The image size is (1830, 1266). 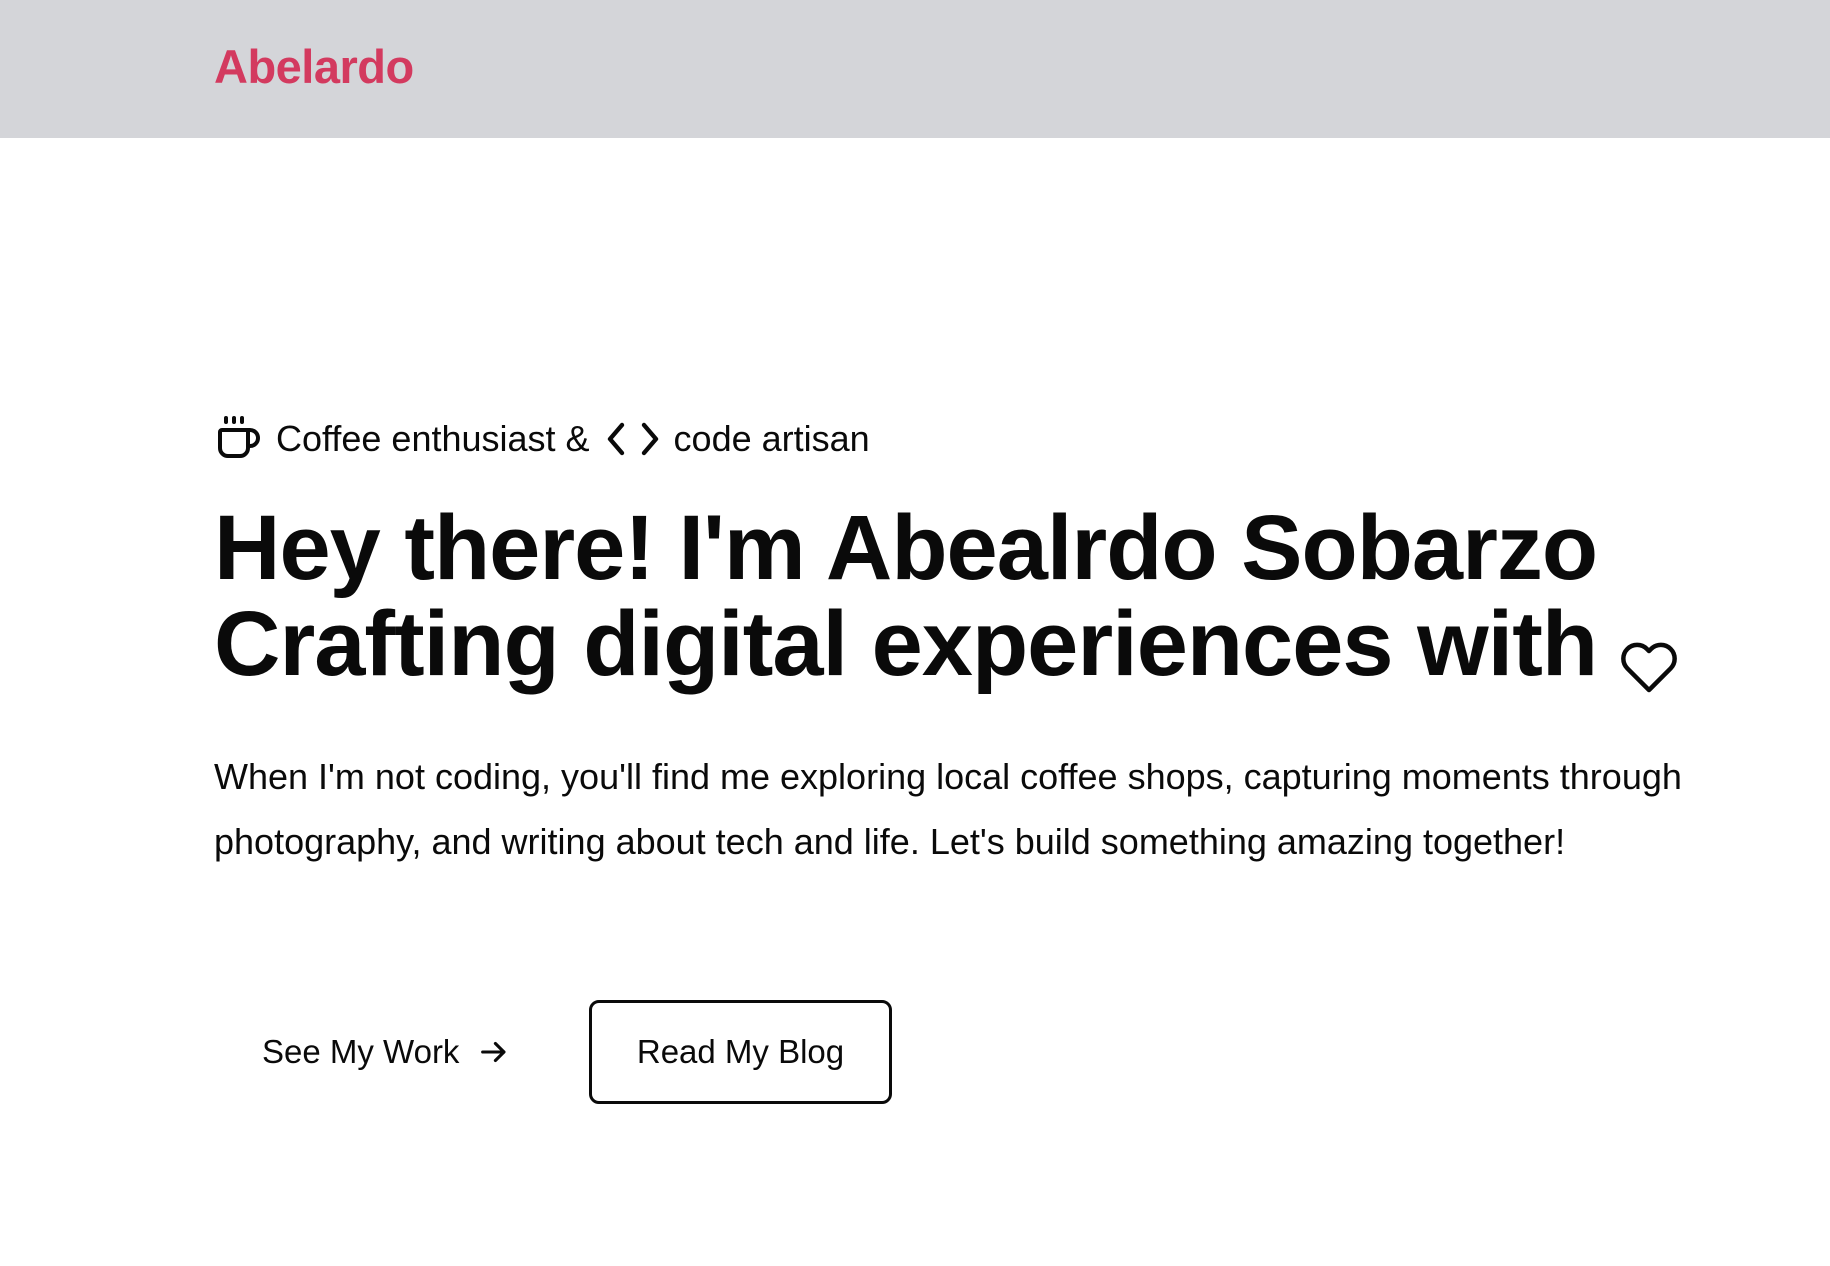 What do you see at coordinates (245, 439) in the screenshot?
I see `coffee-cup-icon` at bounding box center [245, 439].